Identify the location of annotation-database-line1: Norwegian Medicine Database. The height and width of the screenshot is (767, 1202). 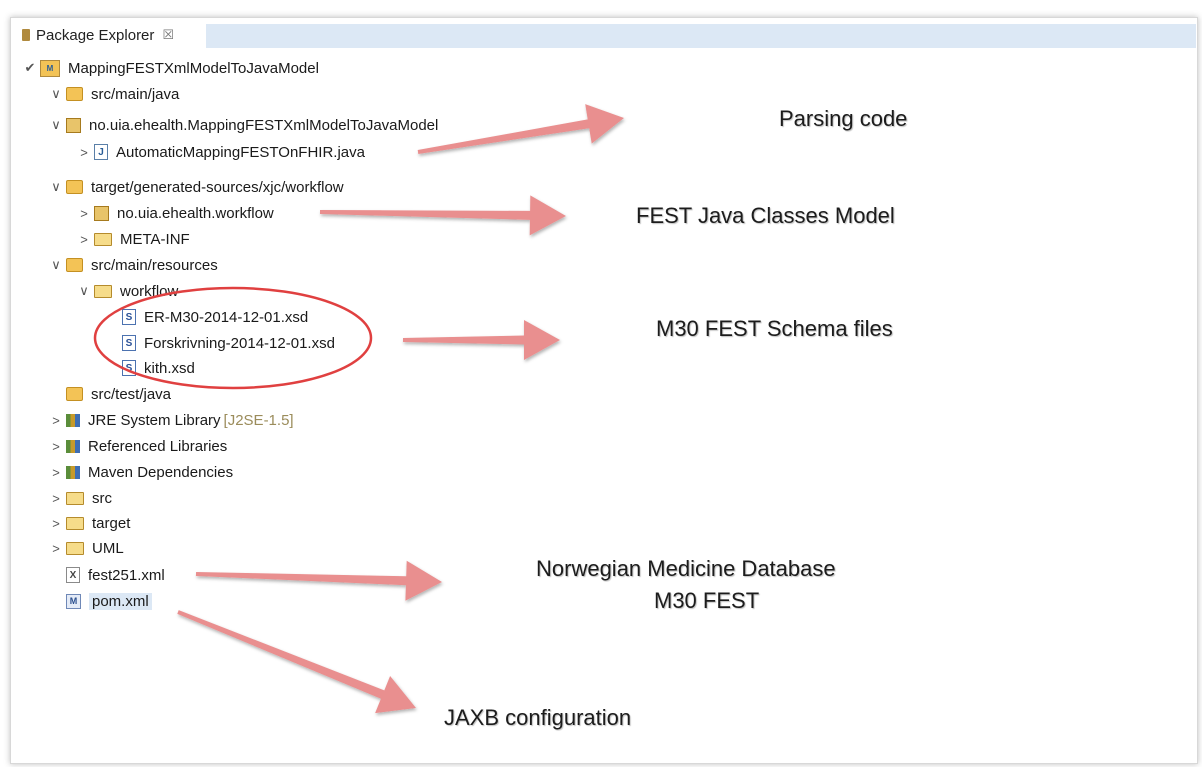
(686, 568).